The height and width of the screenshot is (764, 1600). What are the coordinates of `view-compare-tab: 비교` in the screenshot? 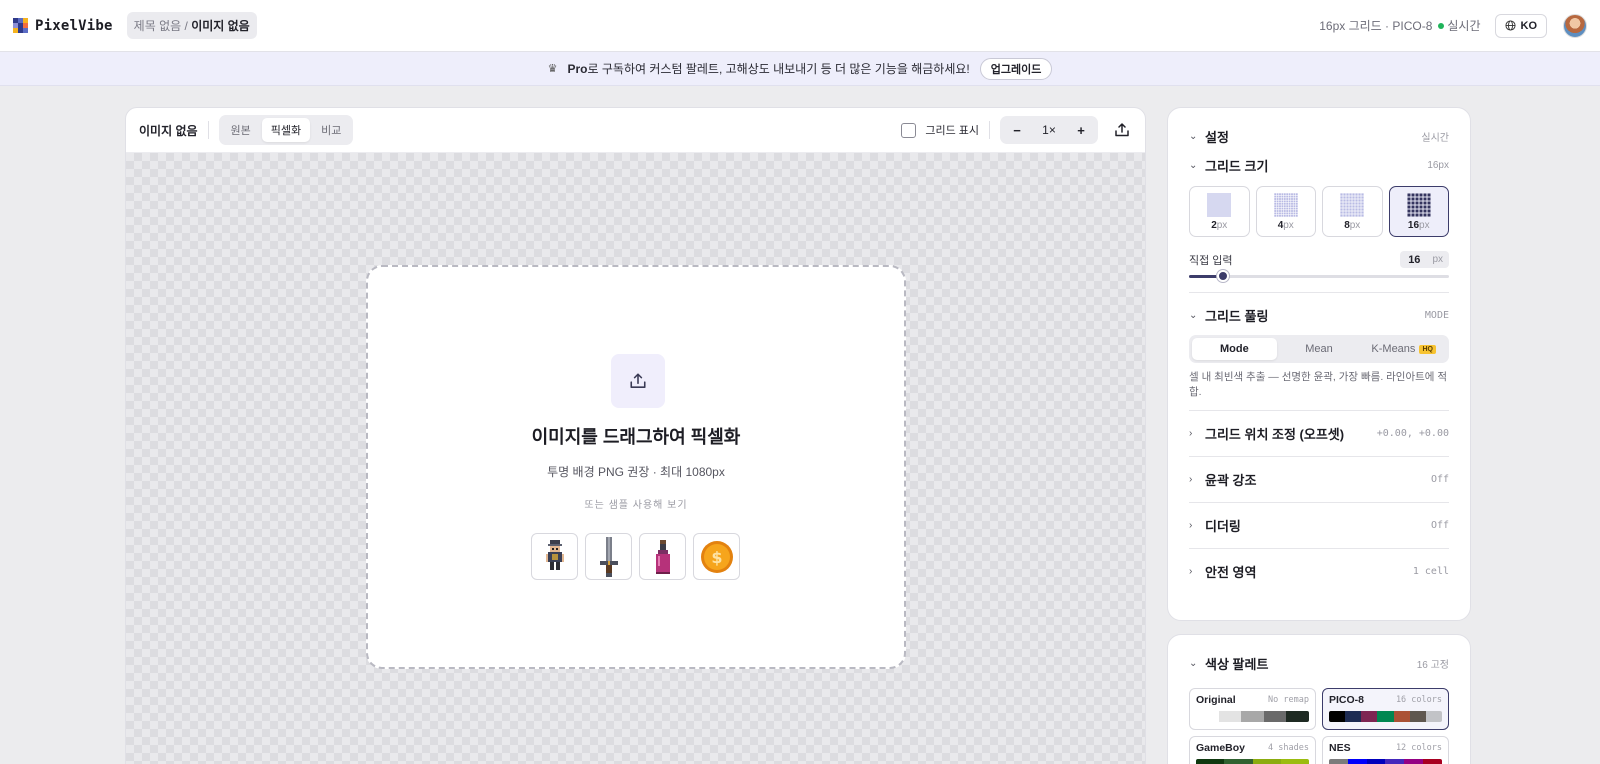 It's located at (331, 130).